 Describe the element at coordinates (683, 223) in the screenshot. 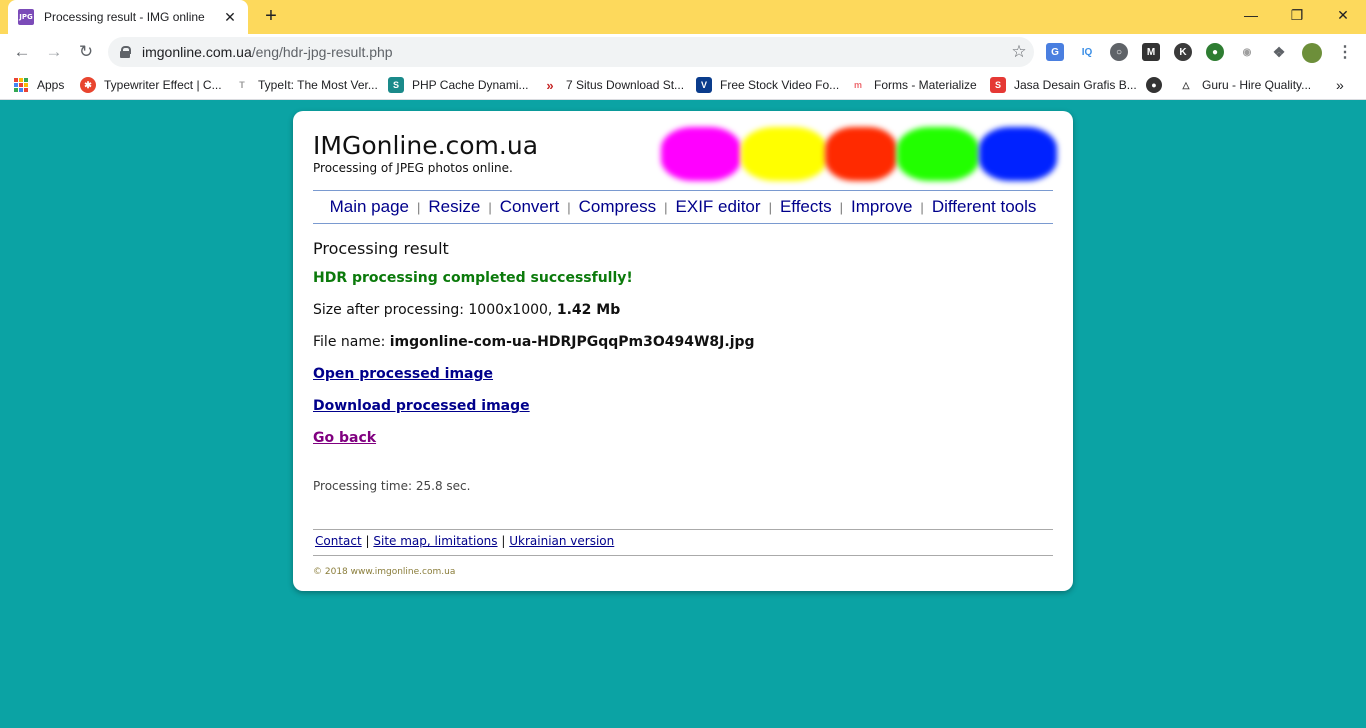

I see `nav-divider-bottom` at that location.